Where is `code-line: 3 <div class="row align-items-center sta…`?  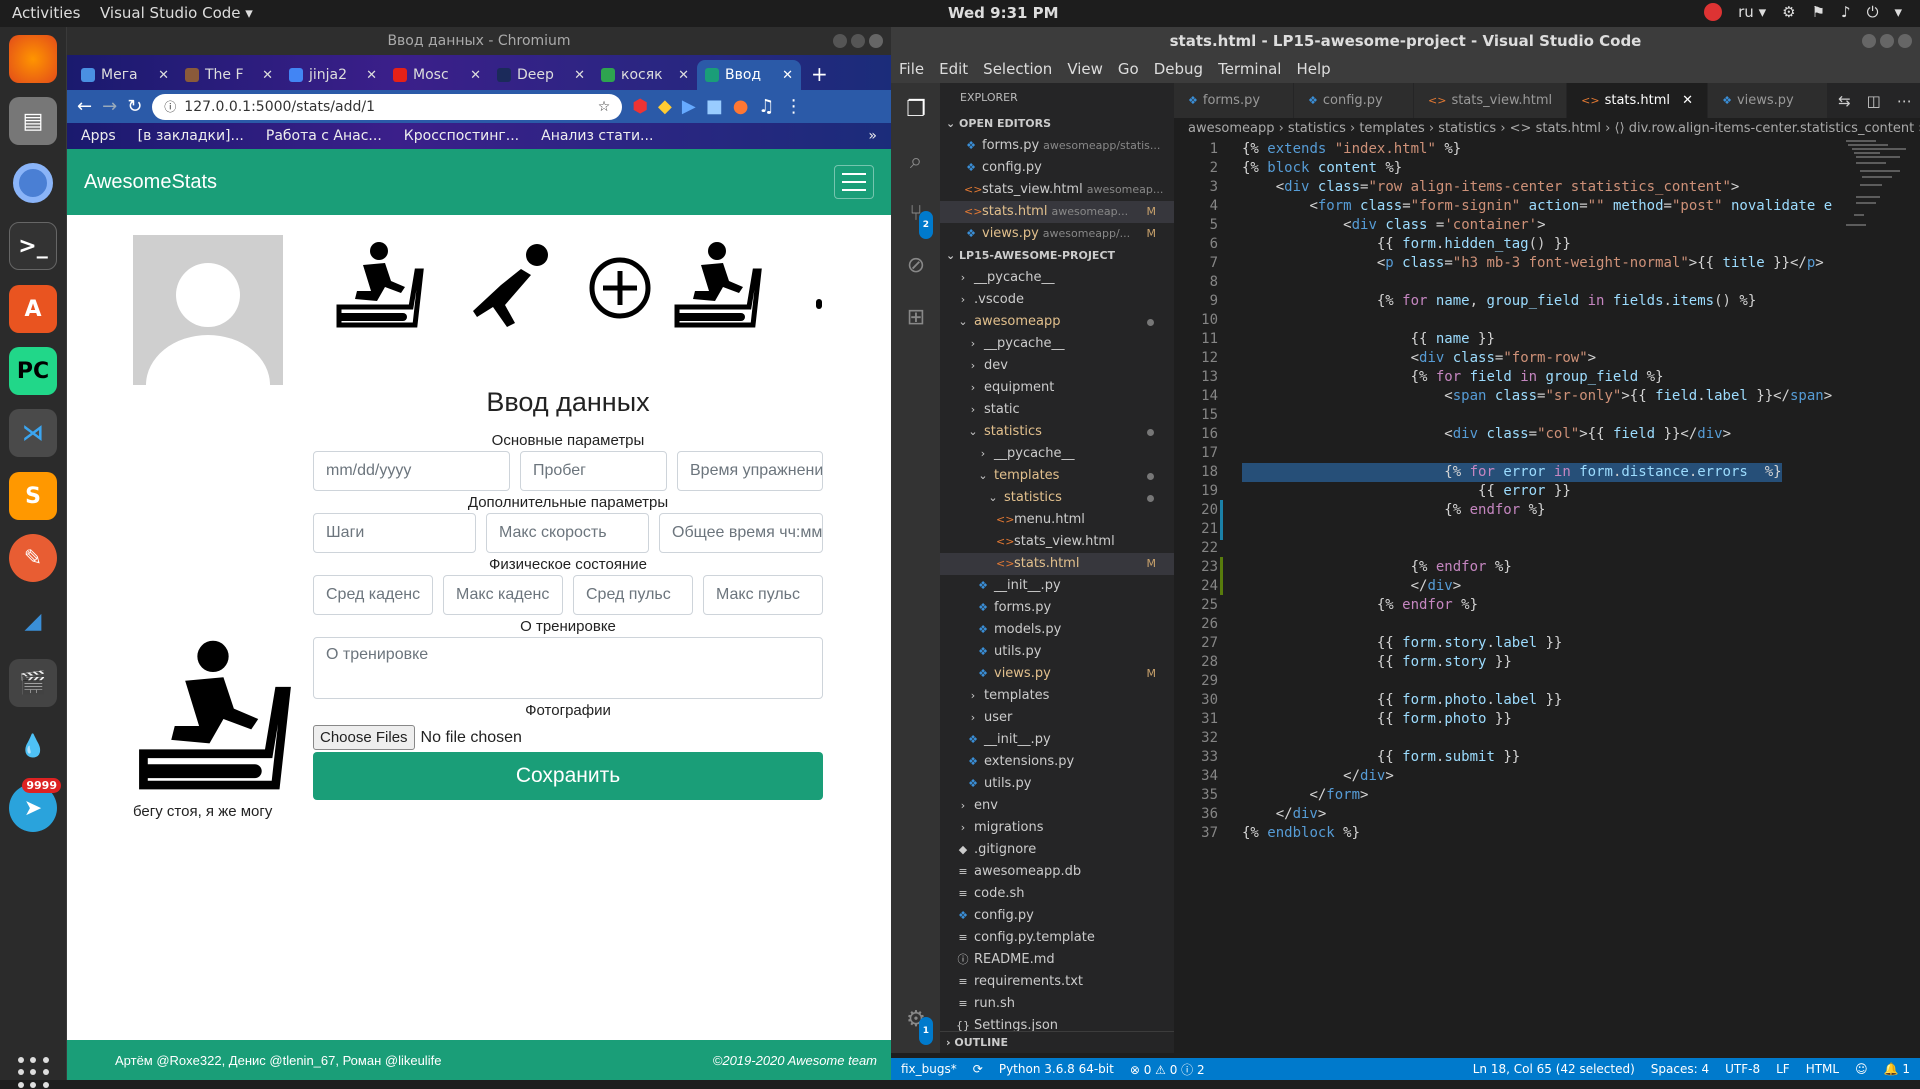
code-line: 3 <div class="row align-items-center sta… is located at coordinates (1547, 187).